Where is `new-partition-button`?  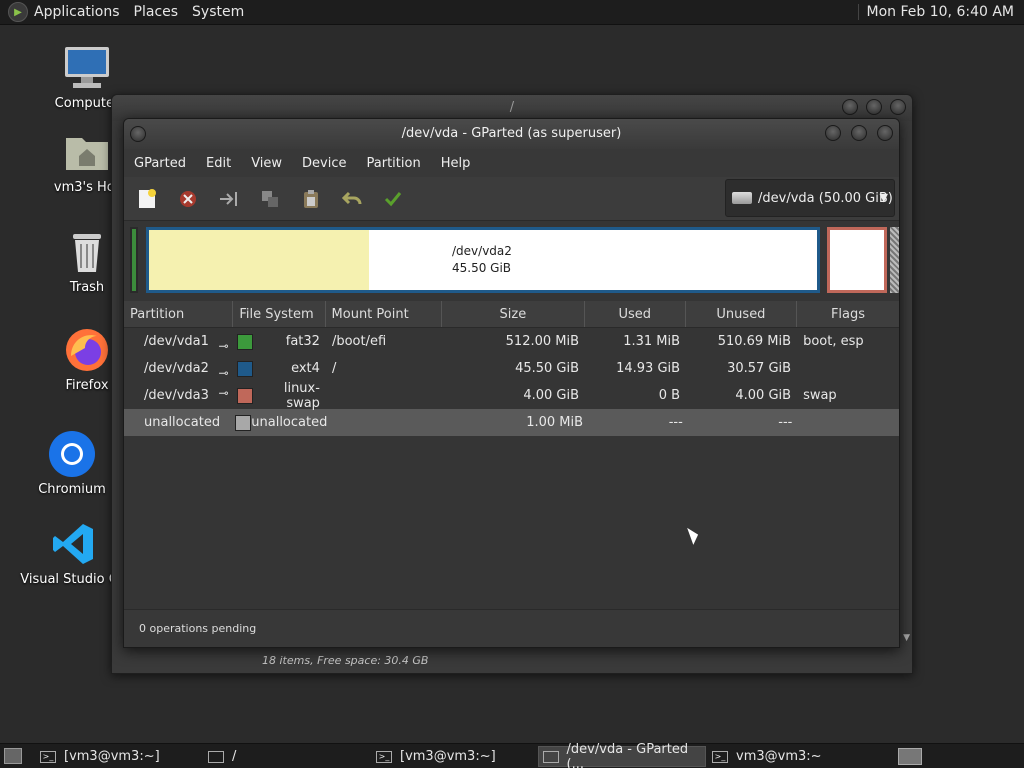 new-partition-button is located at coordinates (147, 199).